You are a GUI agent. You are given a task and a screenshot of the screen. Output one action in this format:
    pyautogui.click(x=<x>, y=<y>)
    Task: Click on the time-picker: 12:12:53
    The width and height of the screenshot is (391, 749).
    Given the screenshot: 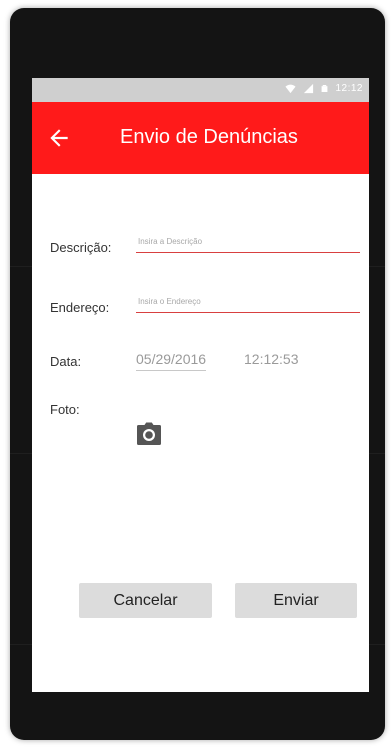 What is the action you would take?
    pyautogui.click(x=271, y=359)
    